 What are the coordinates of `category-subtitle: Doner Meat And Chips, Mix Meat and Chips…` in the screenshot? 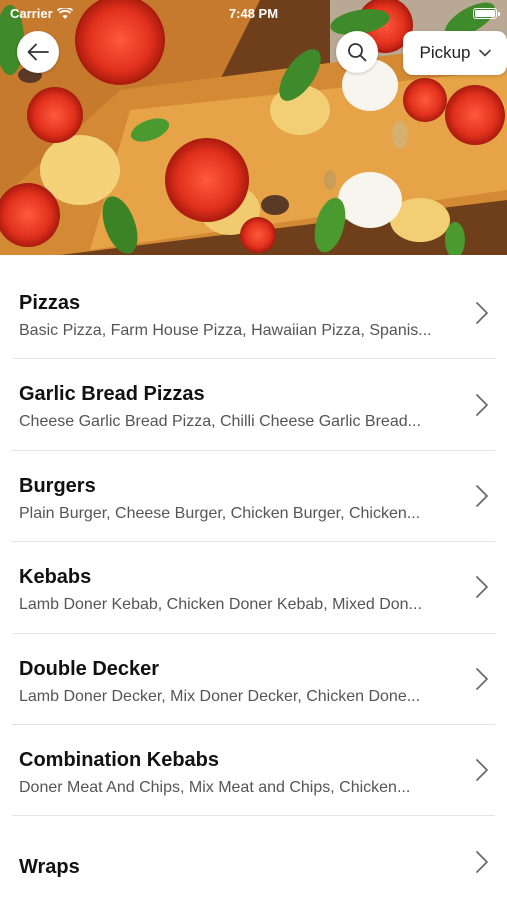 It's located at (215, 787).